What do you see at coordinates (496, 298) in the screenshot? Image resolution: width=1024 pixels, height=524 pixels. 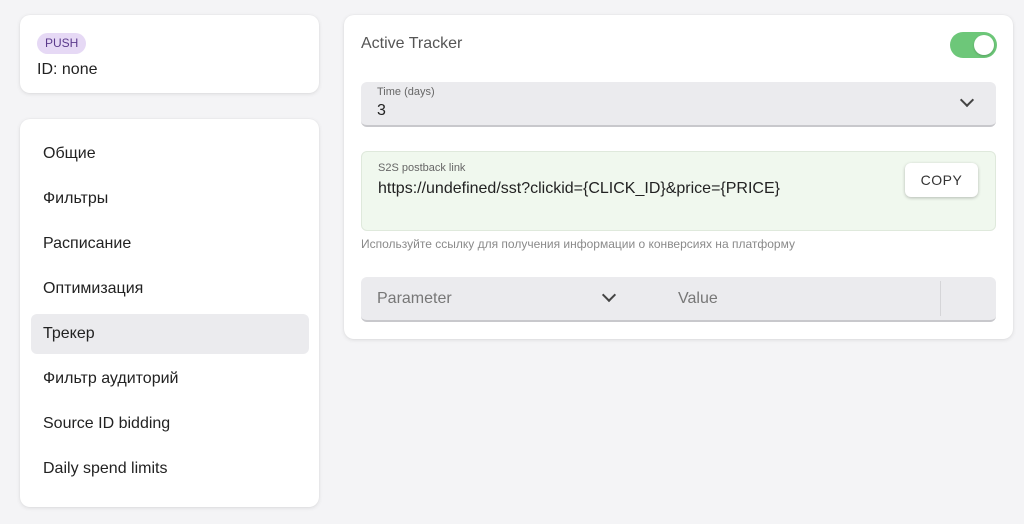 I see `parameter-select: Parameter` at bounding box center [496, 298].